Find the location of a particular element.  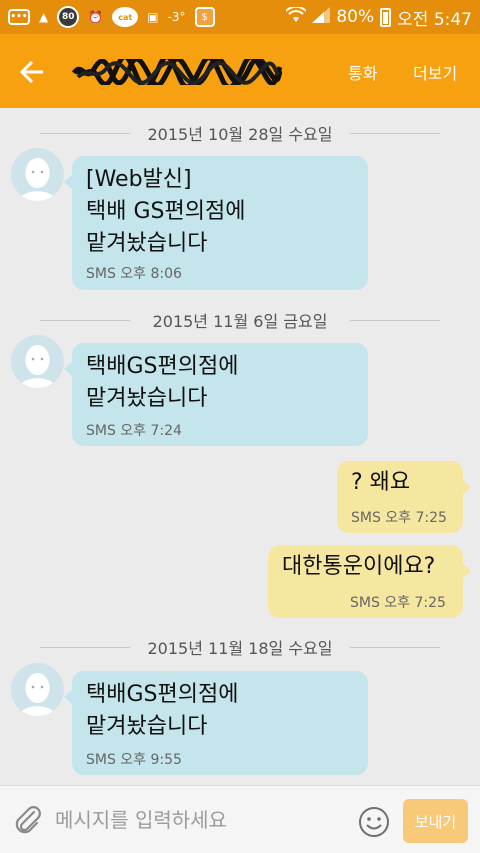

badge-80-icon: 80 is located at coordinates (68, 17).